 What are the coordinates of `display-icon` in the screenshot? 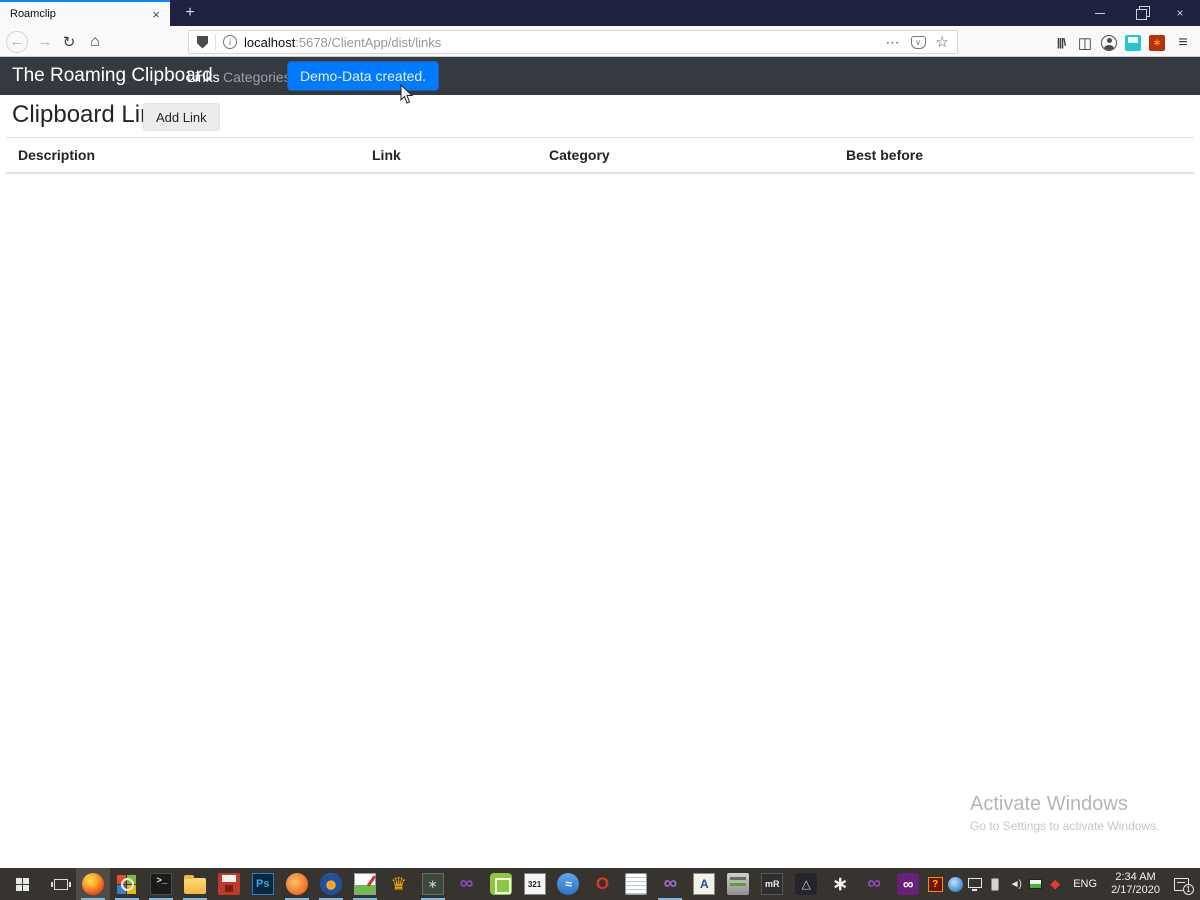 It's located at (1035, 884).